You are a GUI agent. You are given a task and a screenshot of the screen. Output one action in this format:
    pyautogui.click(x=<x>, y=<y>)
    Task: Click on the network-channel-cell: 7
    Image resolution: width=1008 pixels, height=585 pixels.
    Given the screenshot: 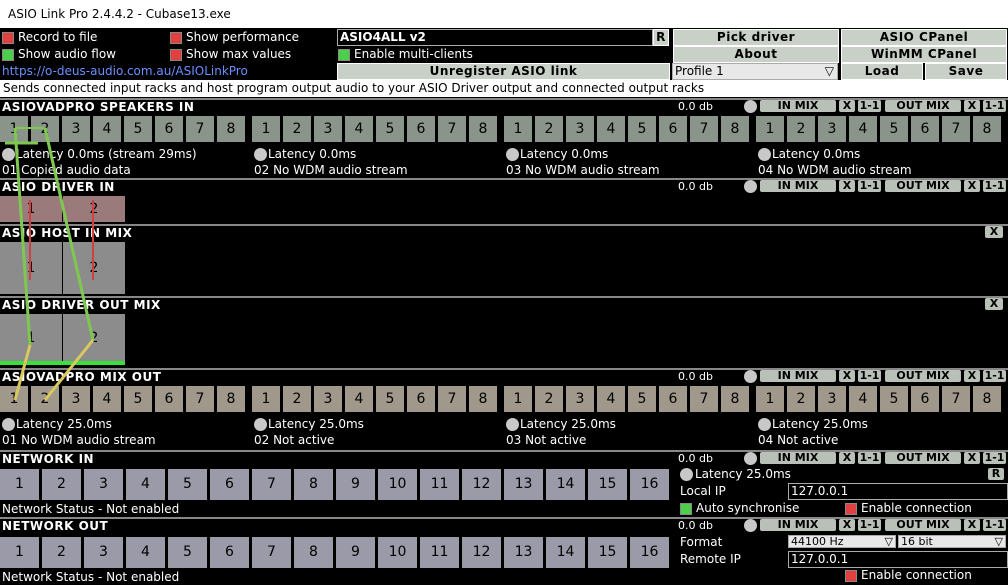 What is the action you would take?
    pyautogui.click(x=271, y=484)
    